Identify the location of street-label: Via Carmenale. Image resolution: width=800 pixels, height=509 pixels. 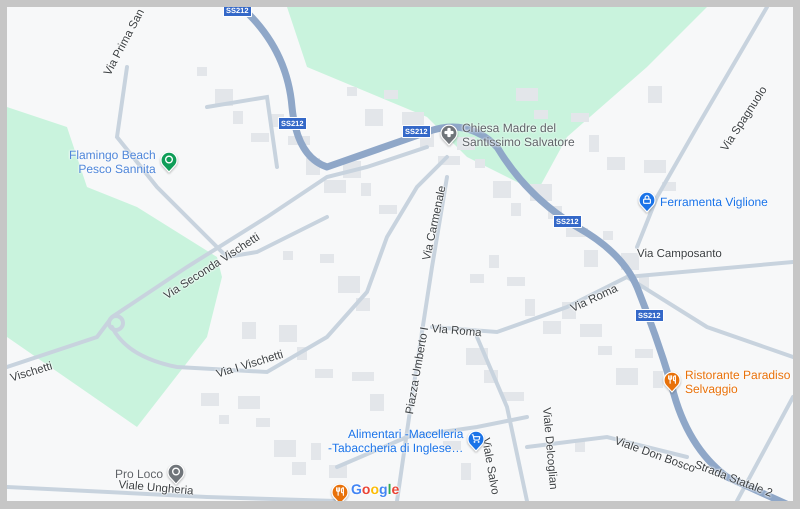
(435, 223).